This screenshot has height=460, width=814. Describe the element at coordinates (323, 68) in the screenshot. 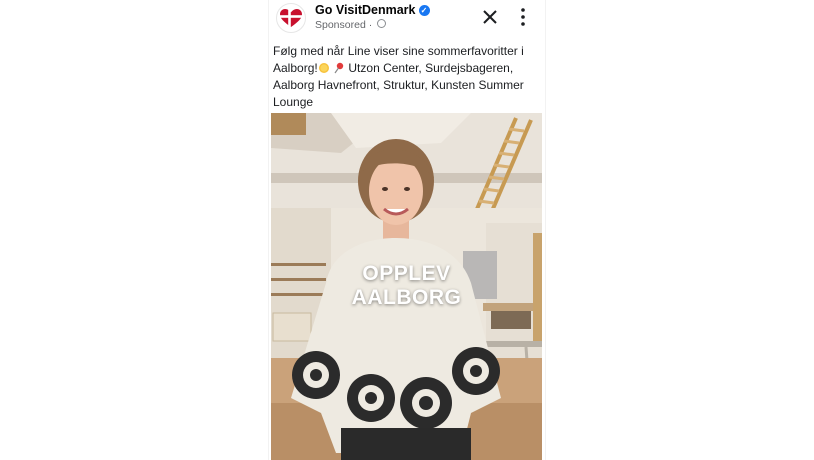

I see `sun-emoji-icon` at that location.